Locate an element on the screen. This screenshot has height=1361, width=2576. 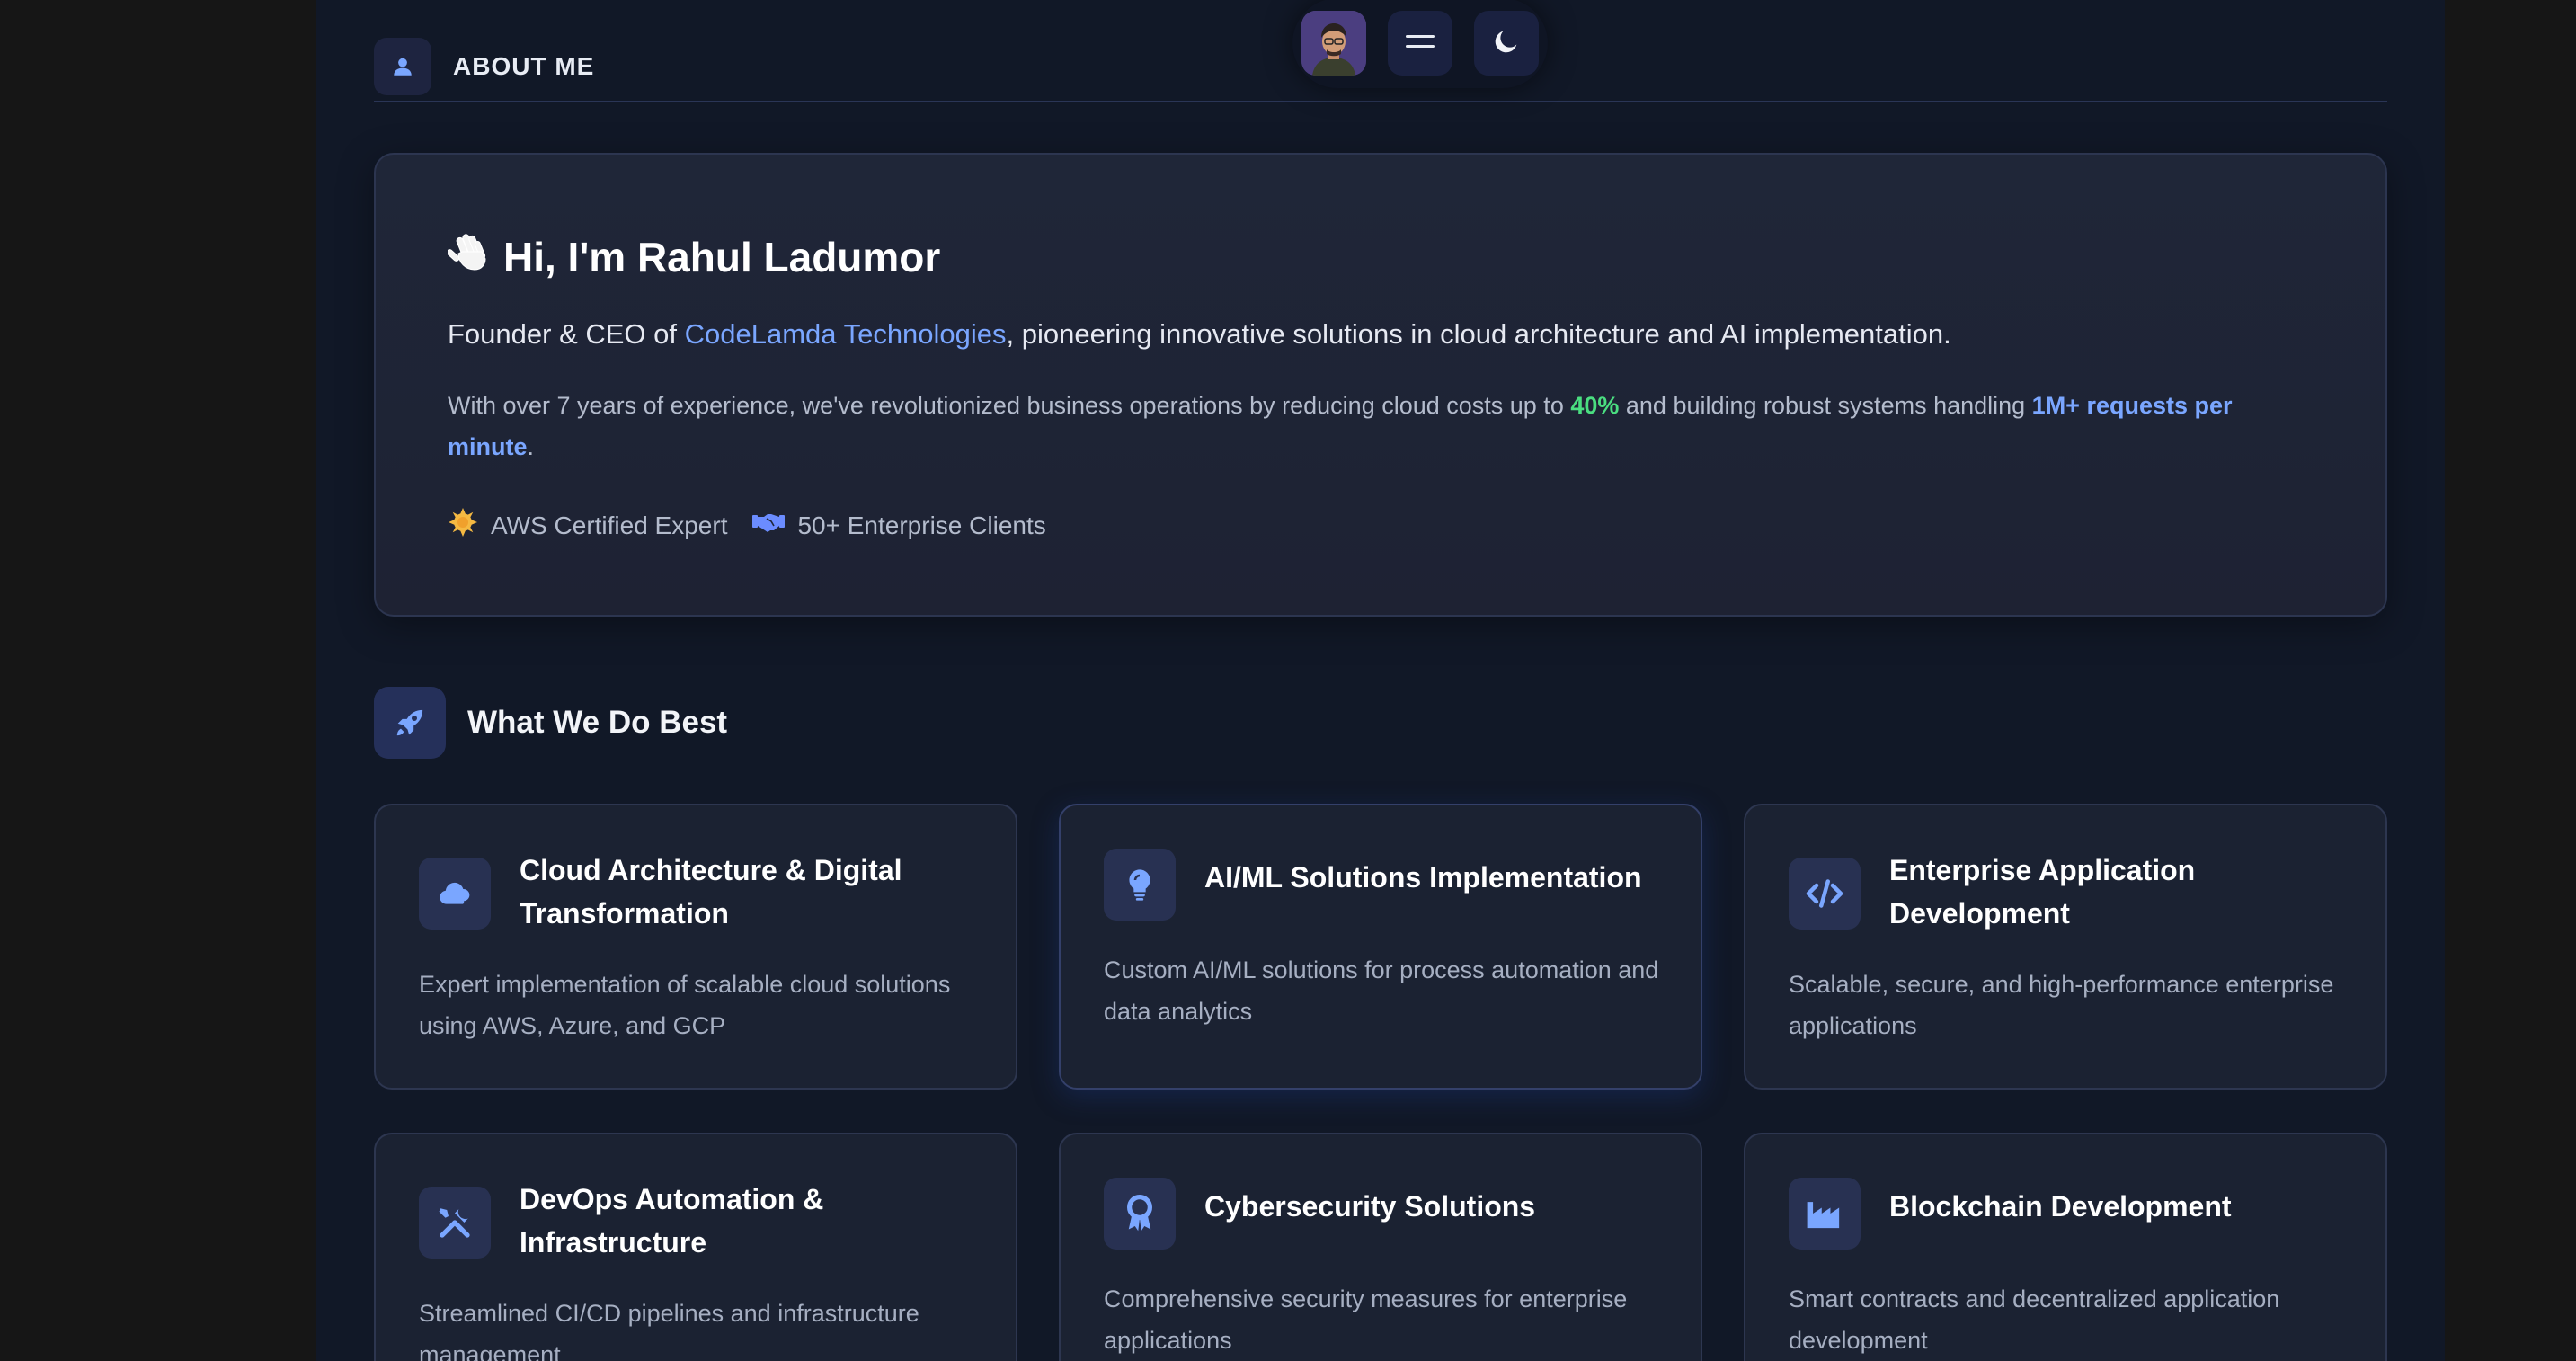
experience-text-c: . is located at coordinates (531, 446).